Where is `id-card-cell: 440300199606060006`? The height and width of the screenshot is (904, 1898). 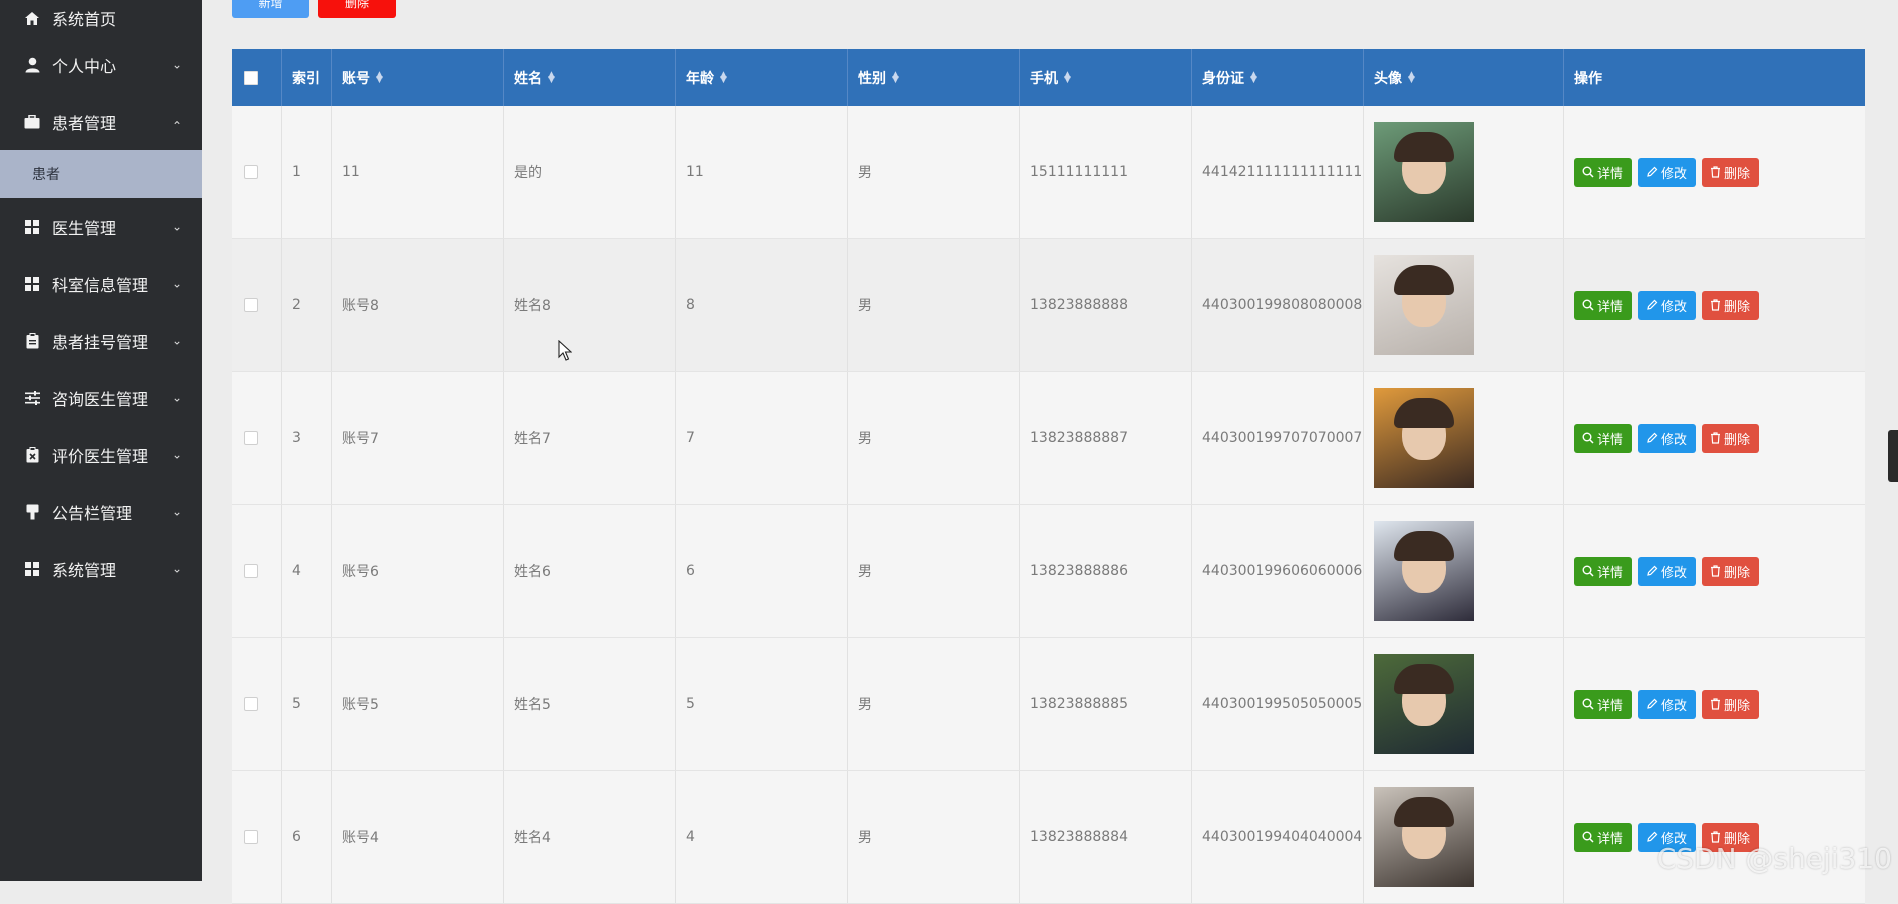 id-card-cell: 440300199606060006 is located at coordinates (1278, 571).